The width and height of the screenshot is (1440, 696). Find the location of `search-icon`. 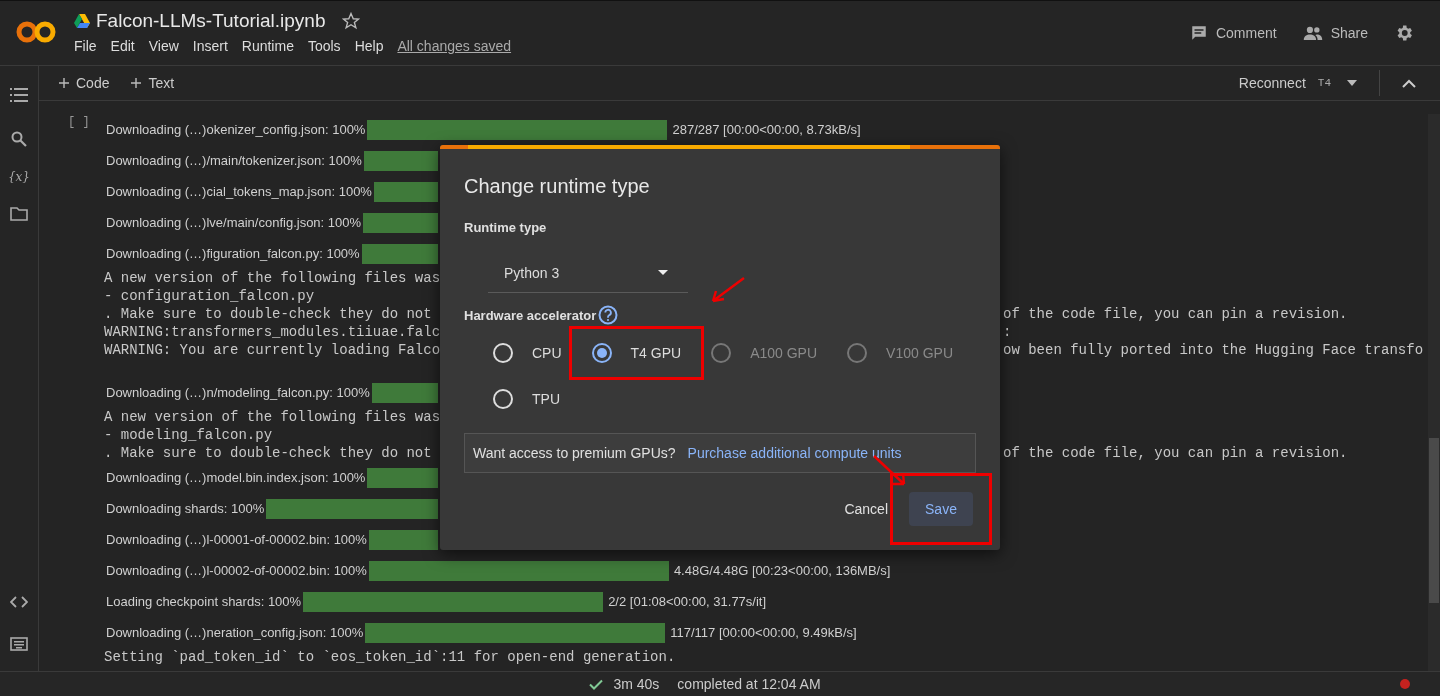

search-icon is located at coordinates (19, 139).